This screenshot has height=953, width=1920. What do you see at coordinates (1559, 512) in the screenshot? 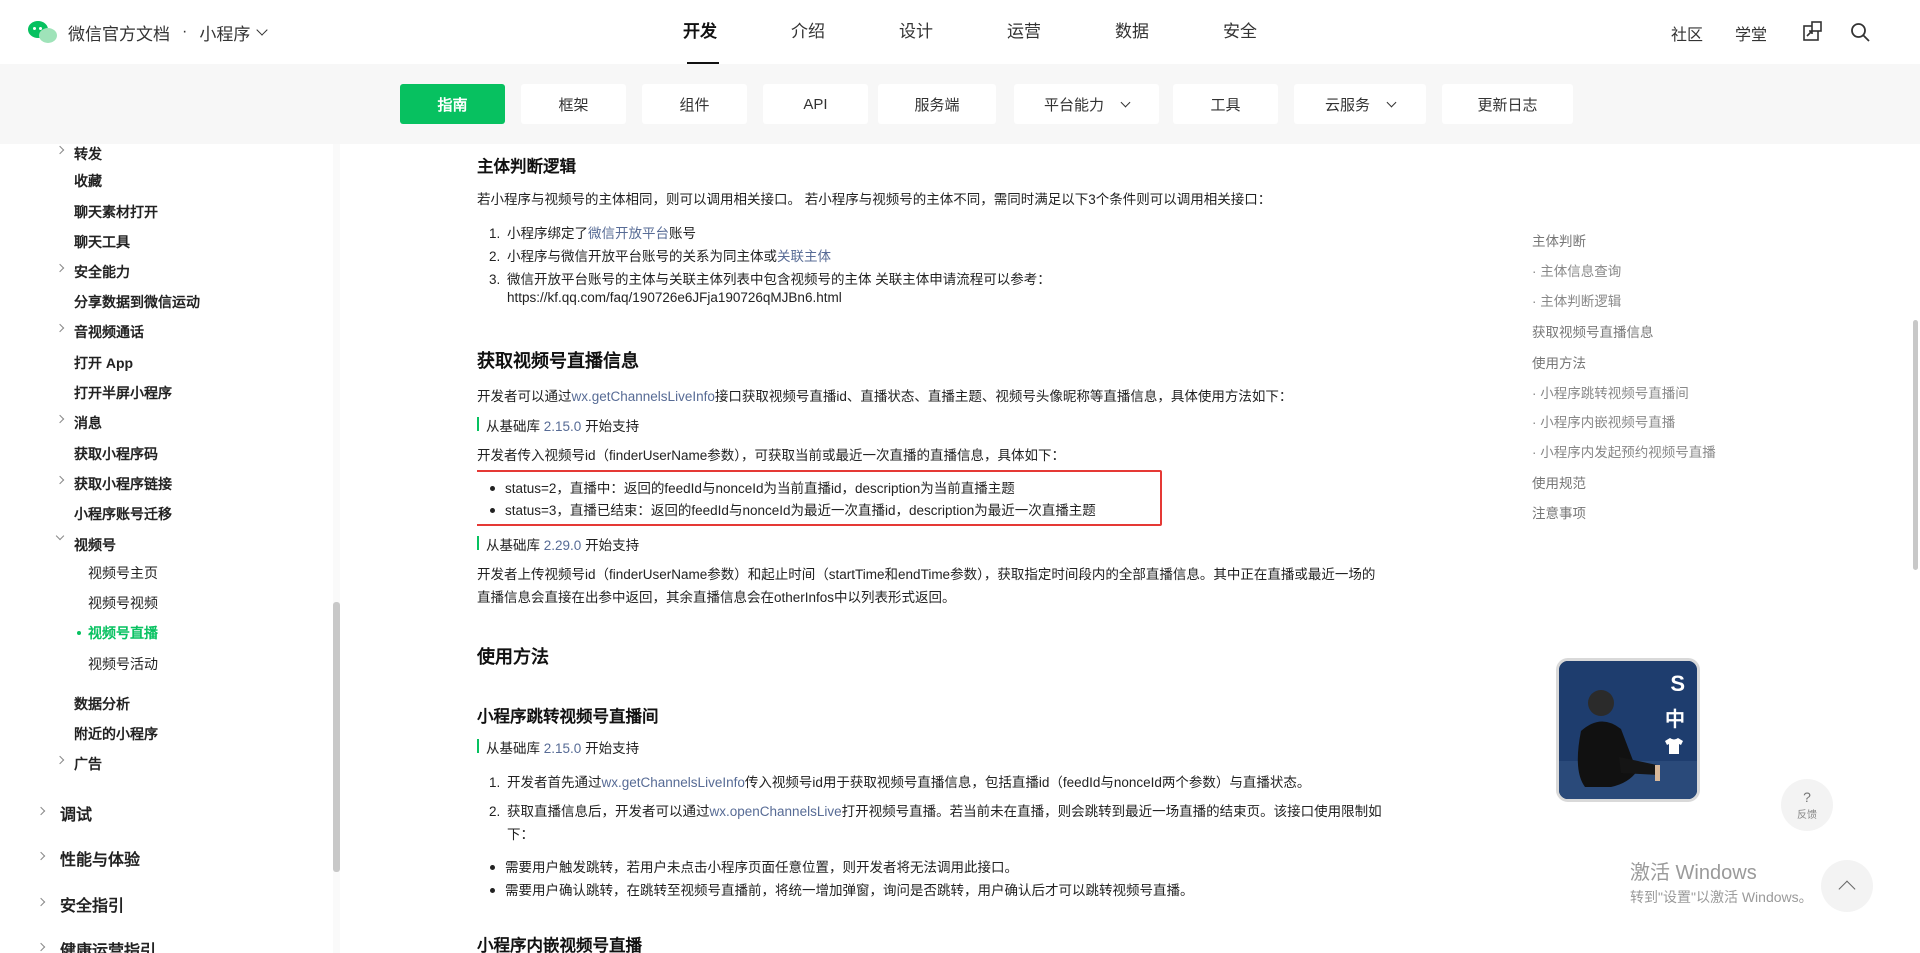
I see `toc-item: 注意事项` at bounding box center [1559, 512].